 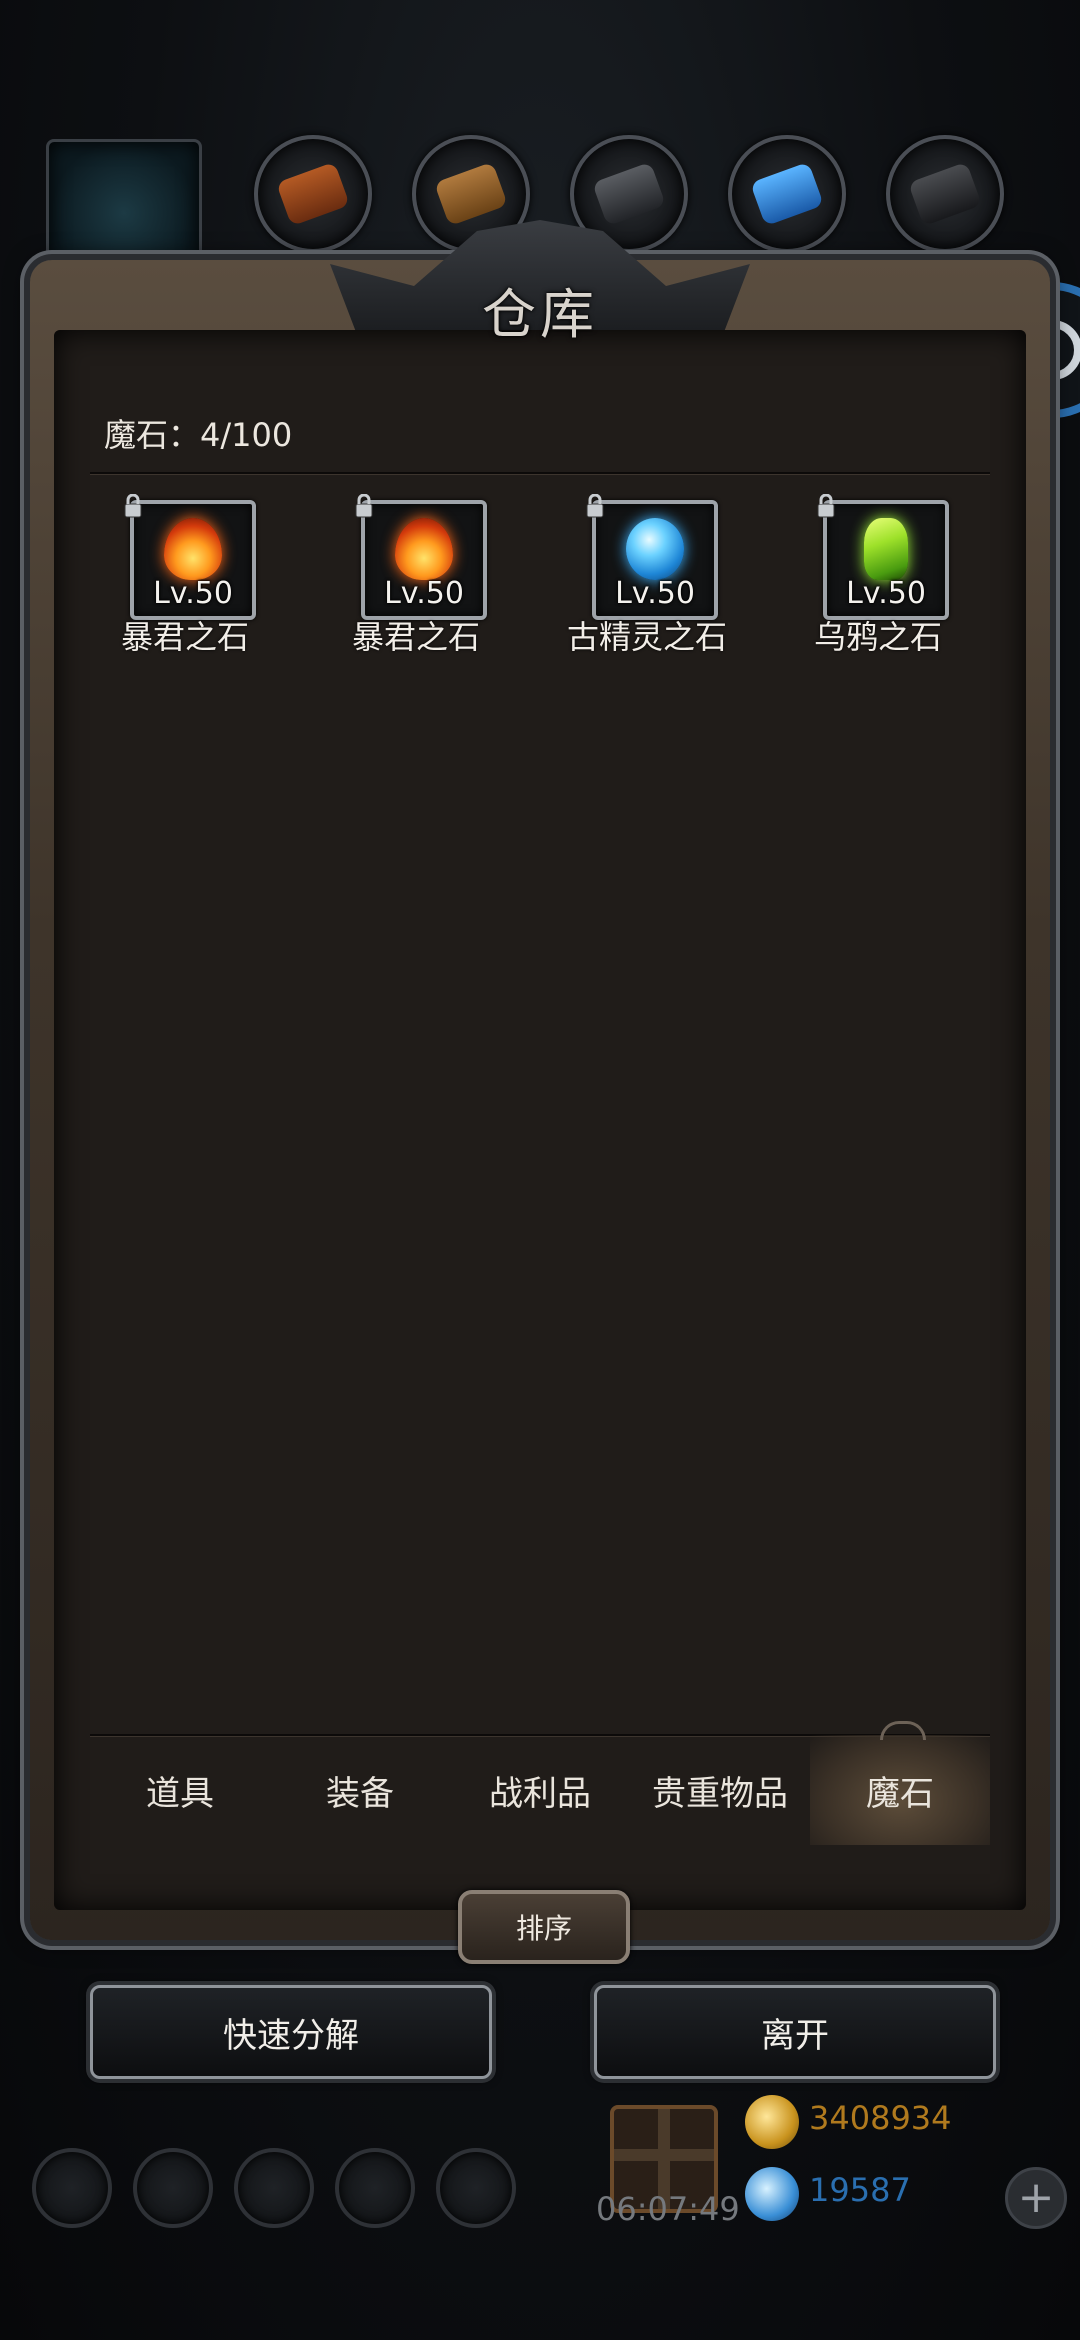 I want to click on diamond-currency: 19587, so click(x=895, y=2194).